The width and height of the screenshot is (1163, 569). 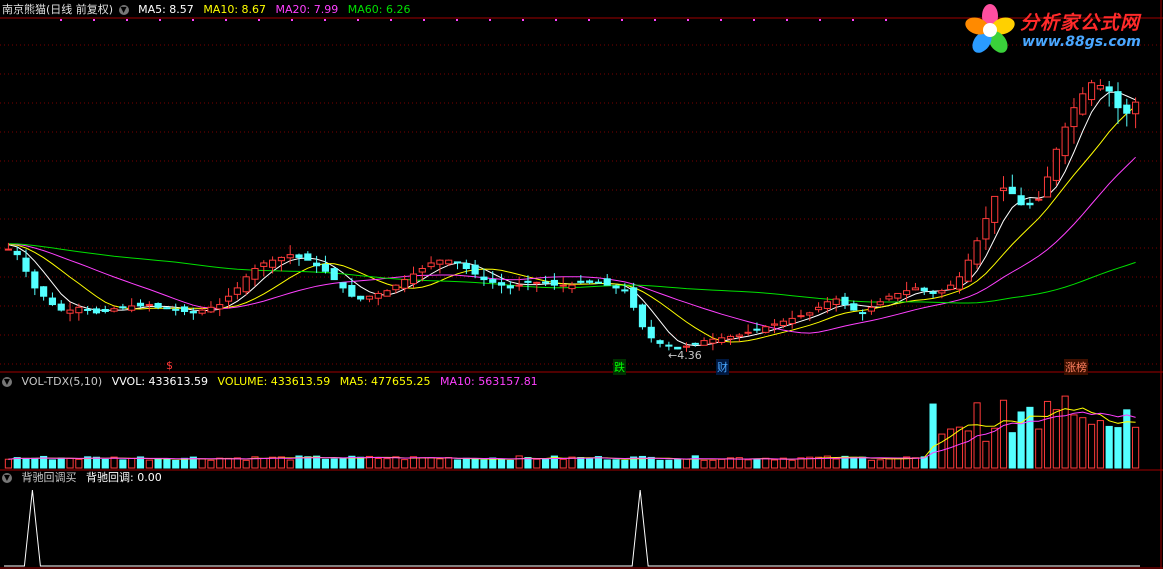 What do you see at coordinates (488, 381) in the screenshot?
I see `vol-ma10-label: MA10: 563157.81` at bounding box center [488, 381].